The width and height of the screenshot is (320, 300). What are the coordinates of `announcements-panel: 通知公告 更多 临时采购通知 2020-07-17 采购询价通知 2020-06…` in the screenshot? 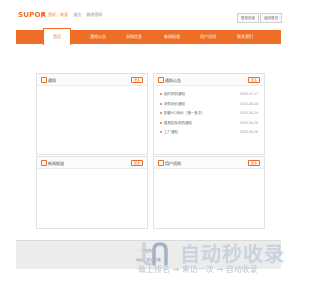 It's located at (209, 114).